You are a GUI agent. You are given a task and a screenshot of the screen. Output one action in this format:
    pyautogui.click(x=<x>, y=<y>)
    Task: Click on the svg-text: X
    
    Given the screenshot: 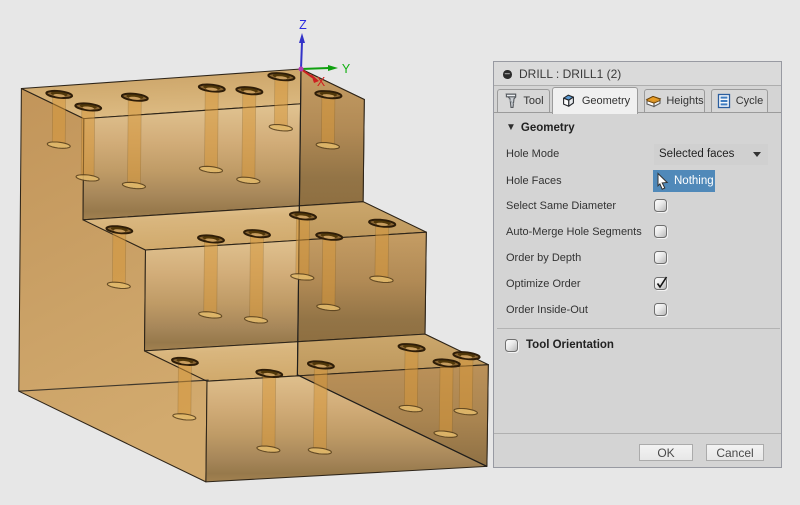 What is the action you would take?
    pyautogui.click(x=321, y=82)
    